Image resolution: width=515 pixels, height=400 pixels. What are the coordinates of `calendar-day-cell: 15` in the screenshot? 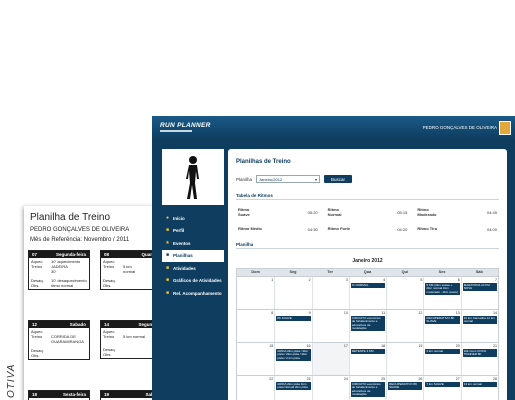 It's located at (255, 359).